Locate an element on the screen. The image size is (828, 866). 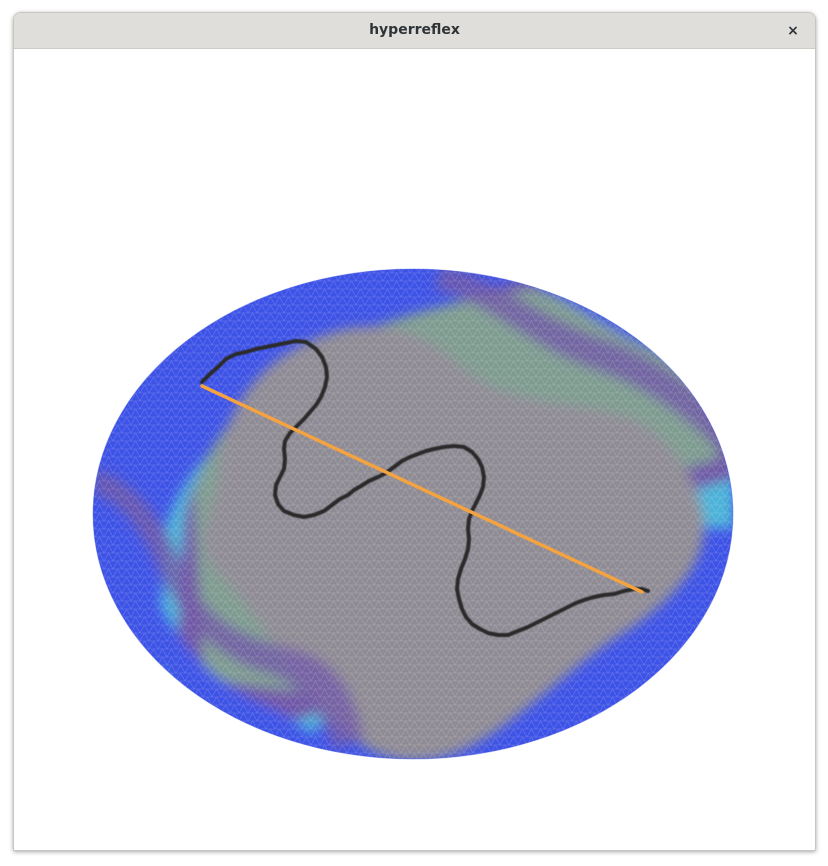
window-title: hyperreflex is located at coordinates (414, 30).